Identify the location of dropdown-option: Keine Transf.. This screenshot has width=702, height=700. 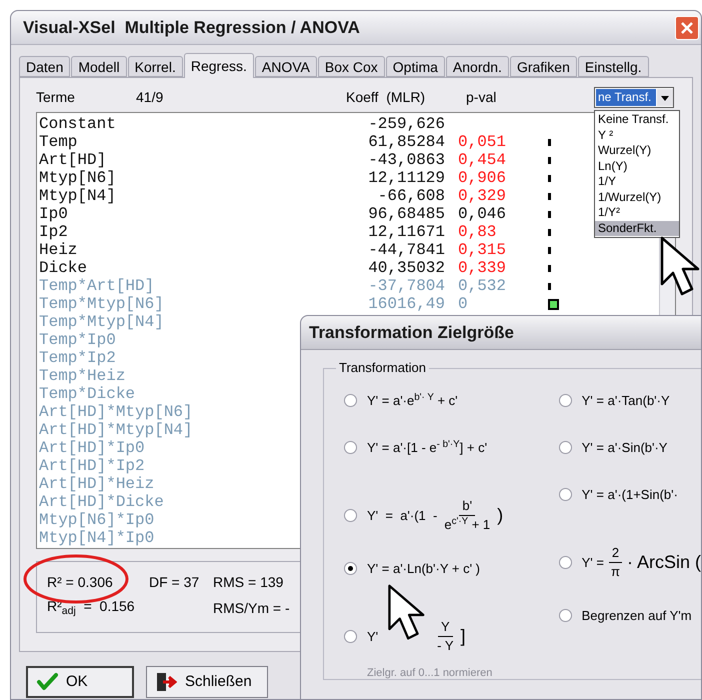
(637, 120).